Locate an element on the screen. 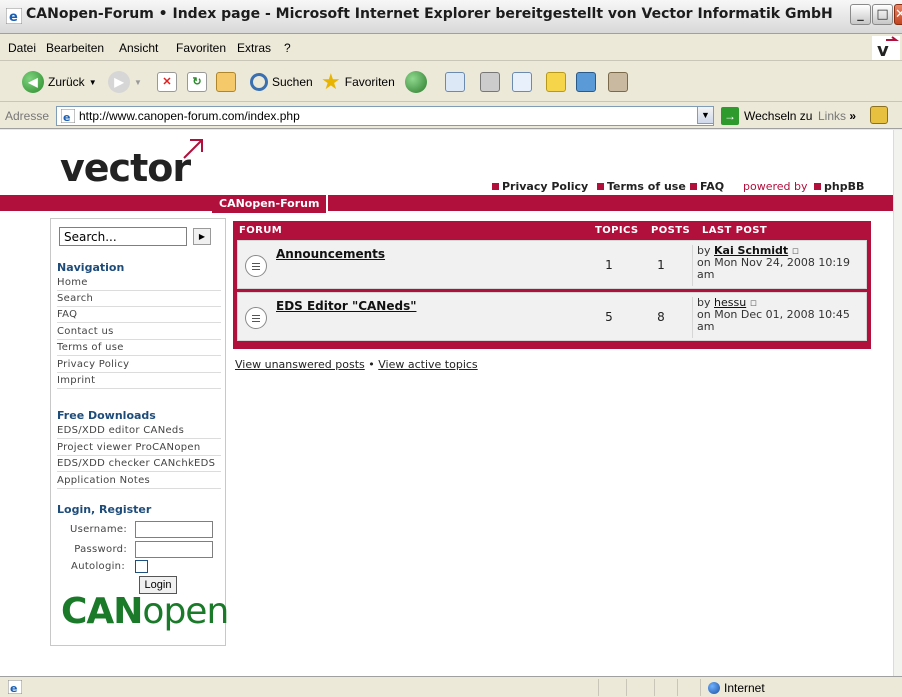 Image resolution: width=902 pixels, height=697 pixels. back-button: ◀ Zurück ▼ is located at coordinates (59, 82).